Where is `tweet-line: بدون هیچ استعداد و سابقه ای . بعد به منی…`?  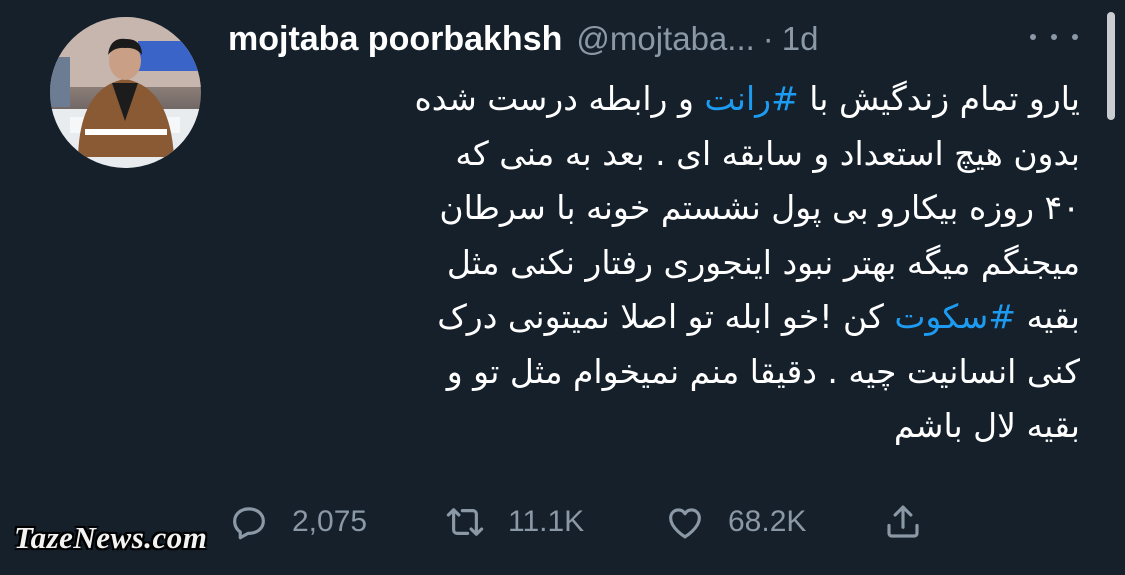
tweet-line: بدون هیچ استعداد و سابقه ای . بعد به منی… is located at coordinates (767, 153).